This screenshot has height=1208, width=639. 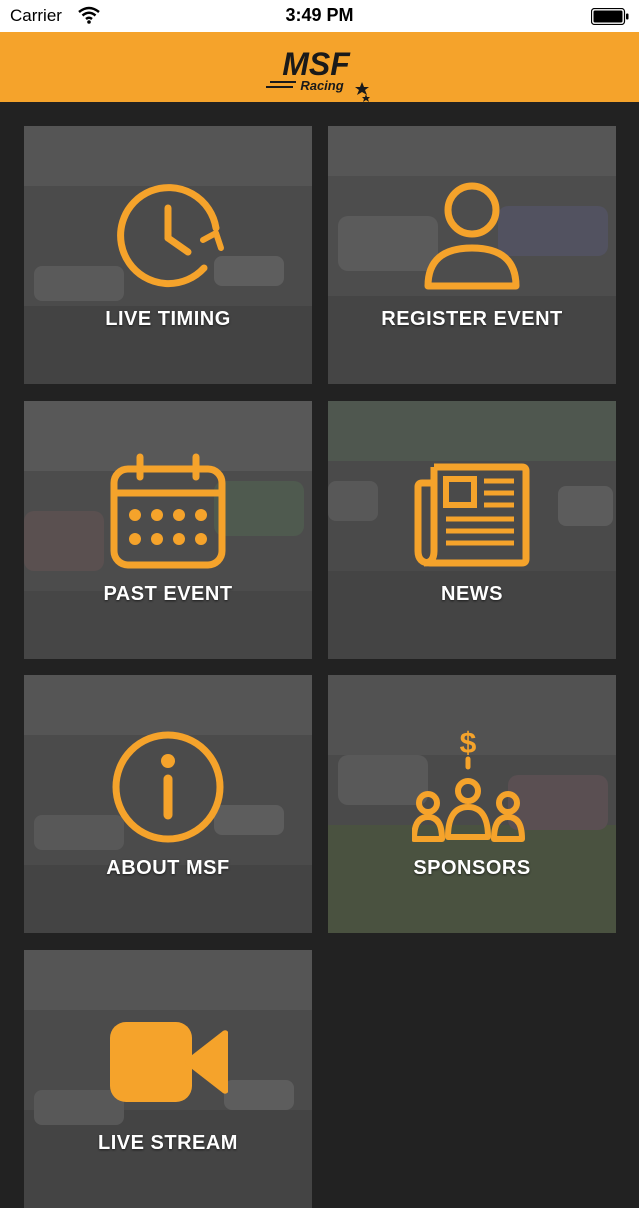 I want to click on info-icon, so click(x=168, y=787).